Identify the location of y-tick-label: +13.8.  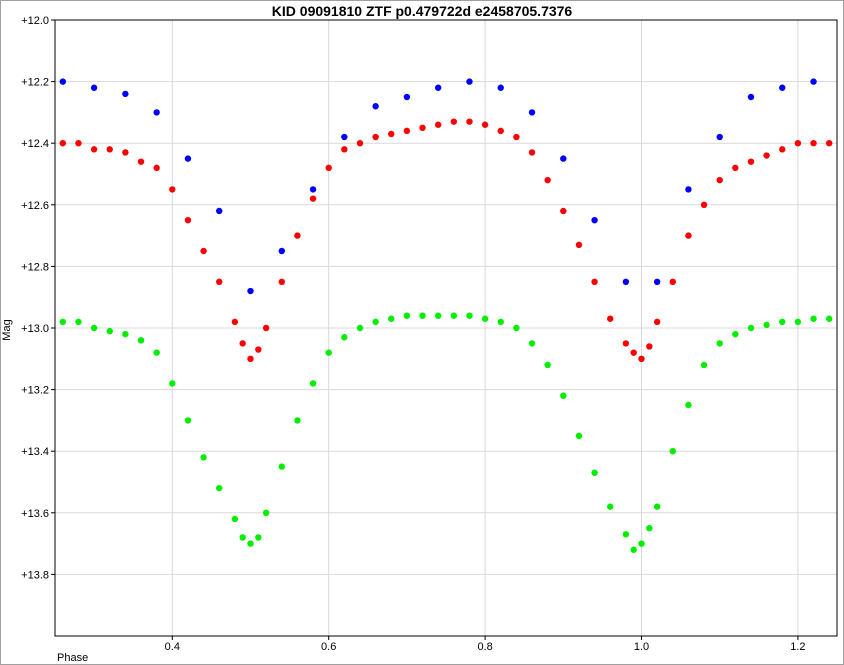
(35, 575).